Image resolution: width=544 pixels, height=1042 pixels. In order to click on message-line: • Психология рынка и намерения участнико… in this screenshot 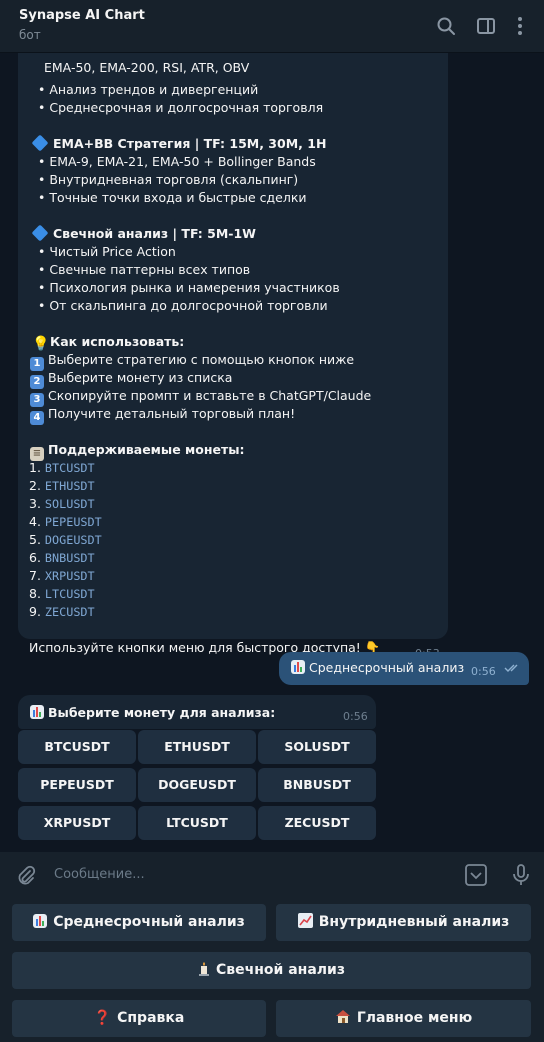, I will do `click(189, 287)`.